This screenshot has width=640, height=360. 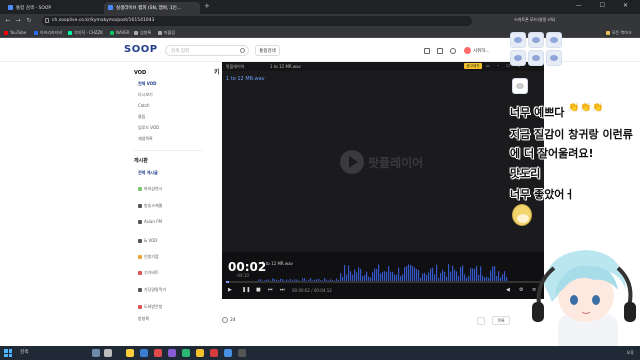 I want to click on sidebar-item-clip: 클립, so click(x=141, y=117).